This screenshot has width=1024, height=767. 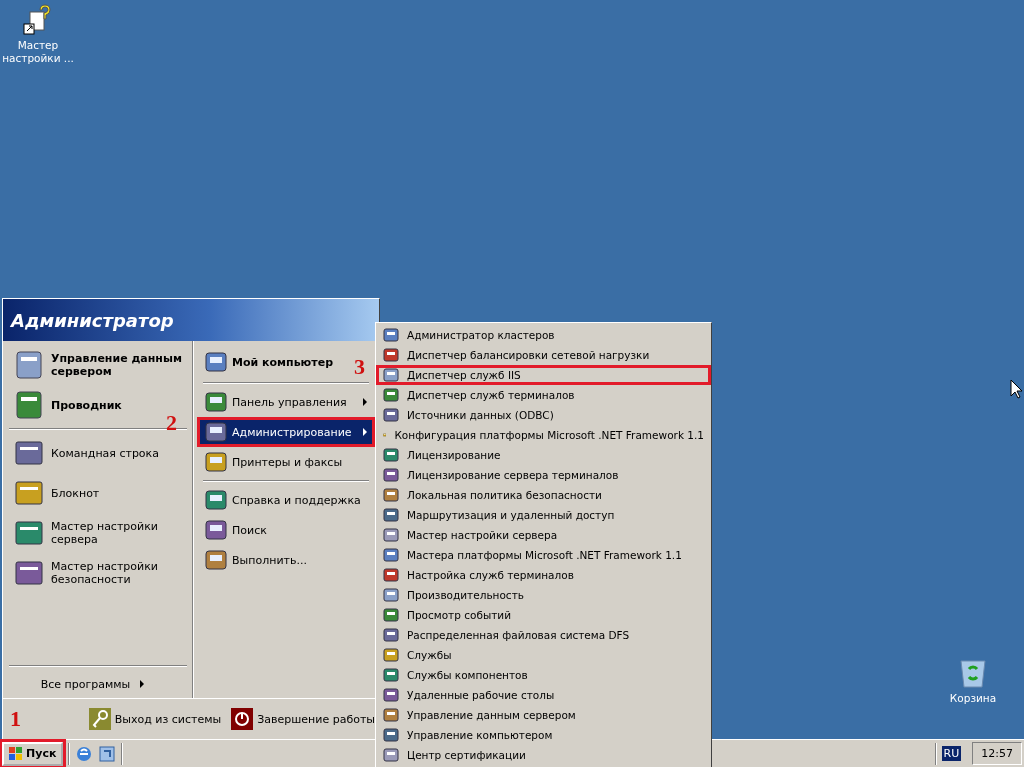 I want to click on clock: 12:57, so click(x=997, y=753).